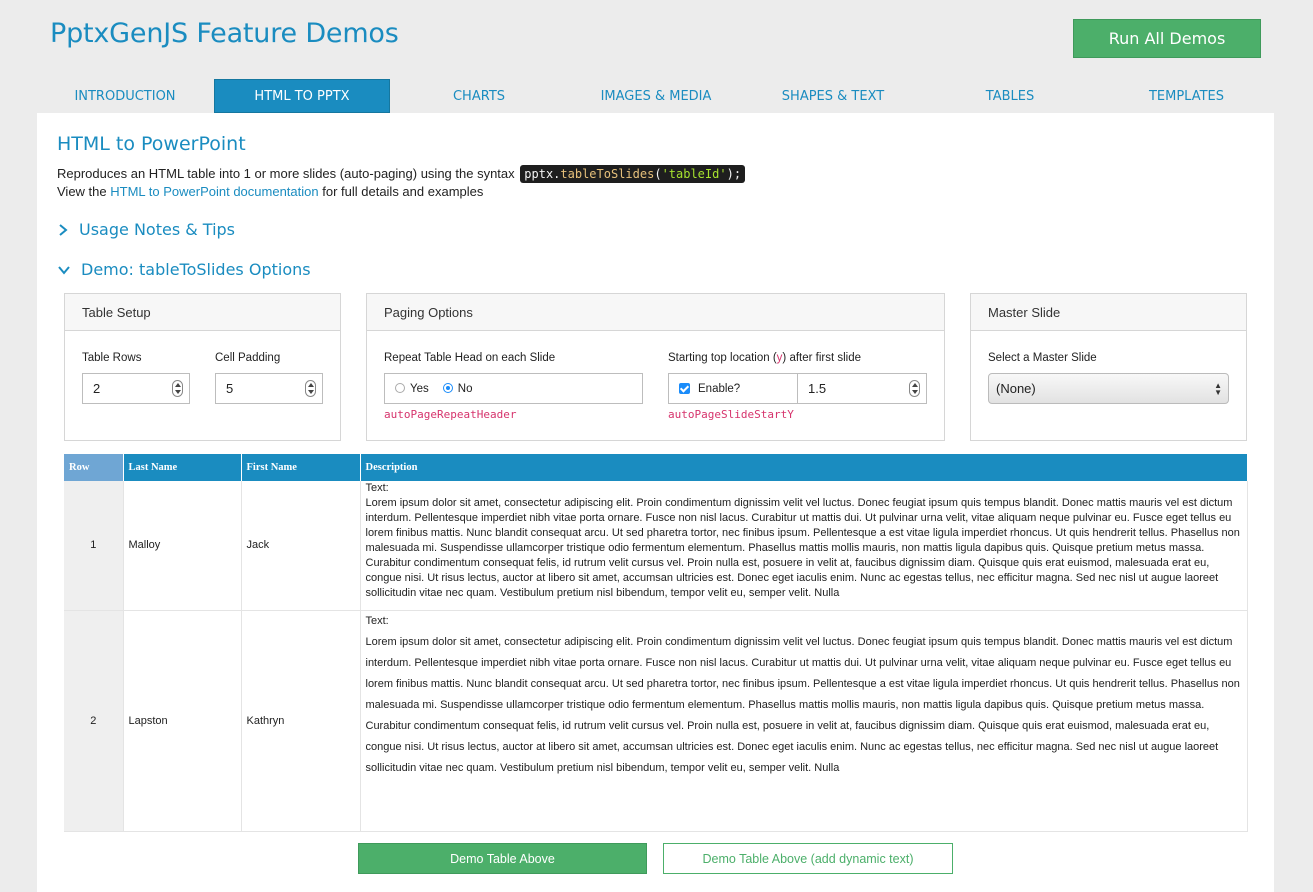  I want to click on tab-templates: TEMPLATES, so click(1186, 96).